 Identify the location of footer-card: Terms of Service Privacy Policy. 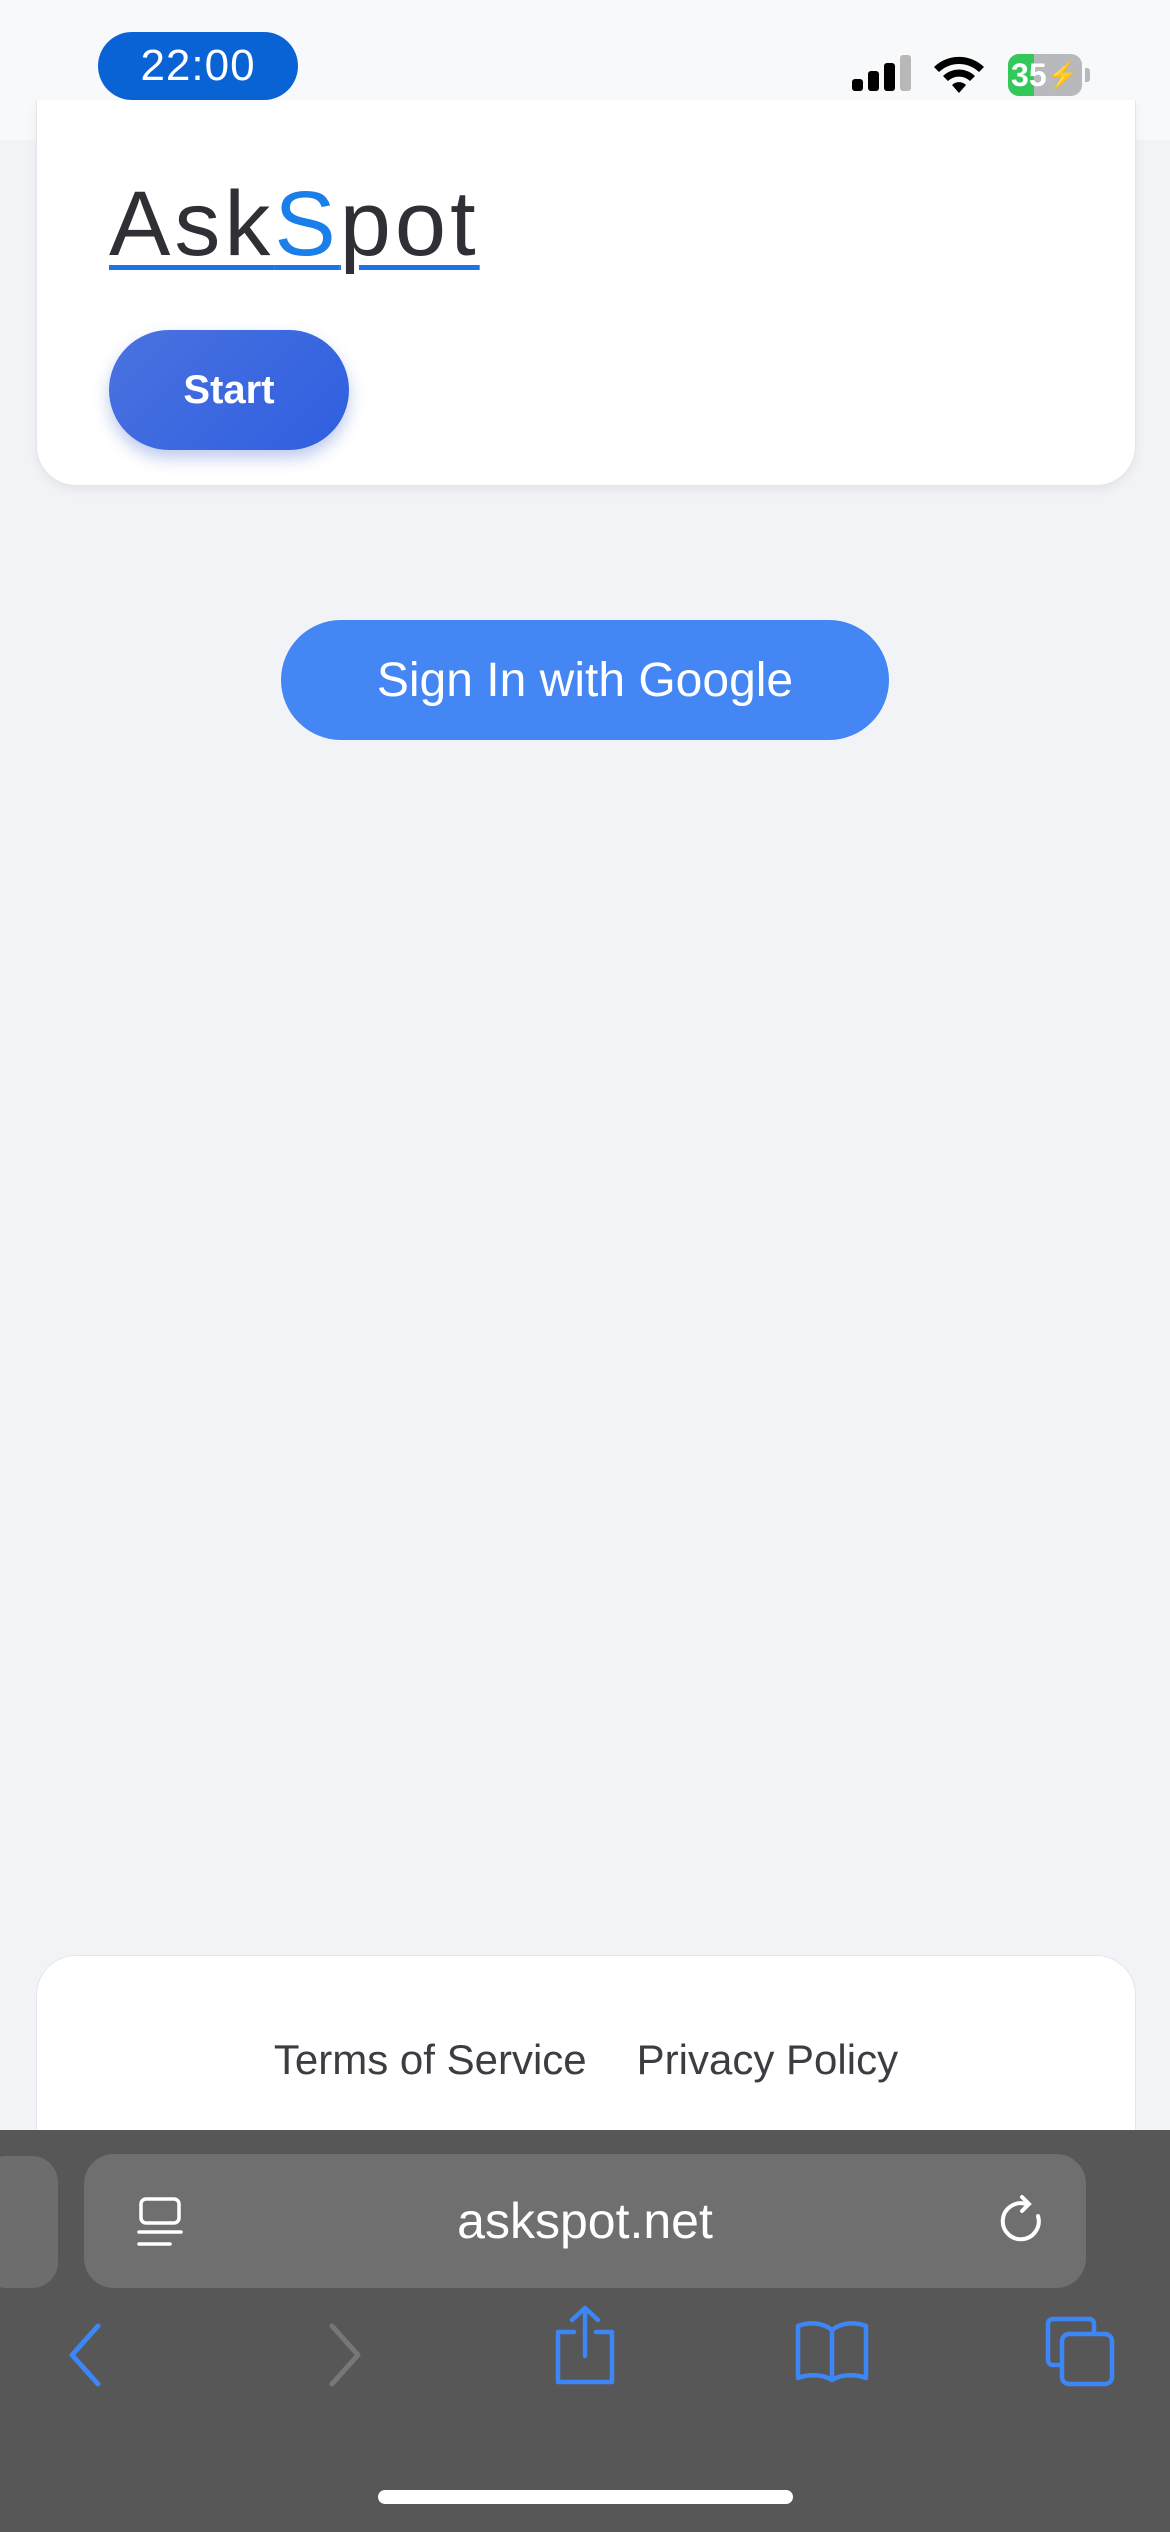
(586, 2045).